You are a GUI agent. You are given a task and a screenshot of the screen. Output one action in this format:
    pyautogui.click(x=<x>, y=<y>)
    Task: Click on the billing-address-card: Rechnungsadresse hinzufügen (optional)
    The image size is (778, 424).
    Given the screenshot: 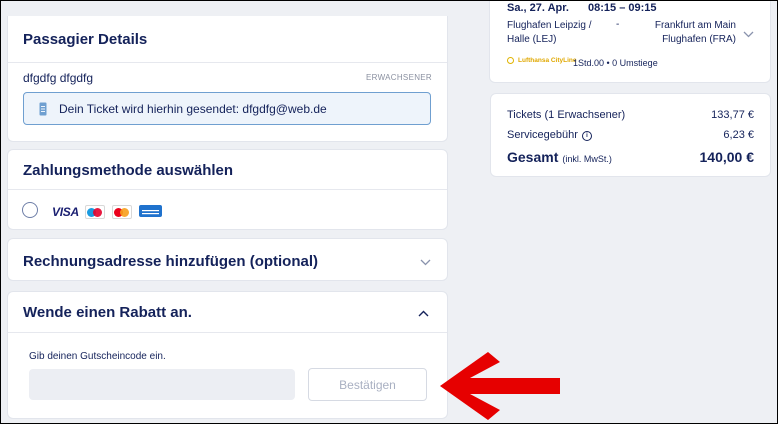 What is the action you would take?
    pyautogui.click(x=227, y=259)
    